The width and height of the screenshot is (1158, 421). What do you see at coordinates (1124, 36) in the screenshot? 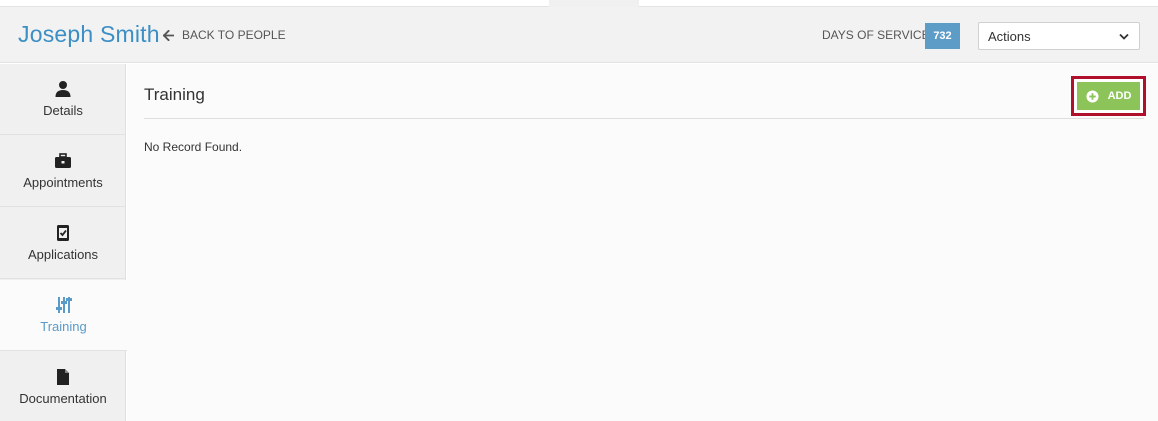
I see `chevron-down-icon` at bounding box center [1124, 36].